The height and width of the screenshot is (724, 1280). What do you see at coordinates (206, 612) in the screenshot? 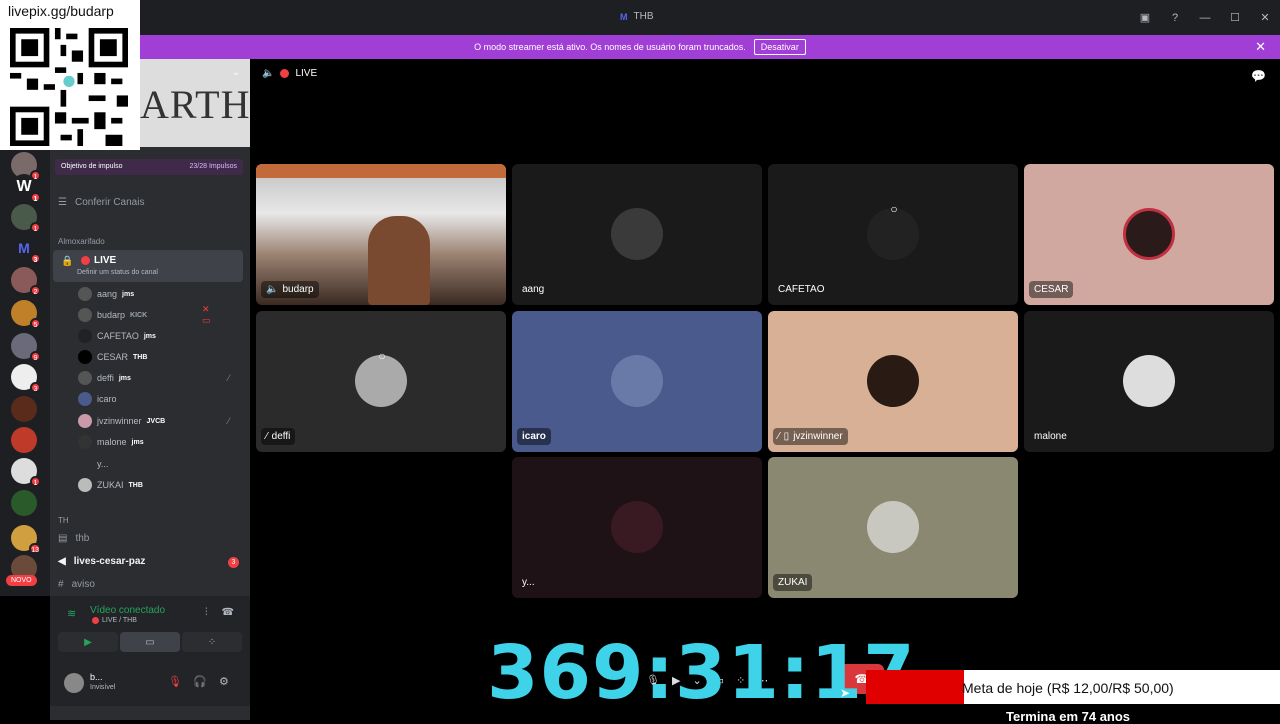
I see `noise-suppression-icon: ⫶` at bounding box center [206, 612].